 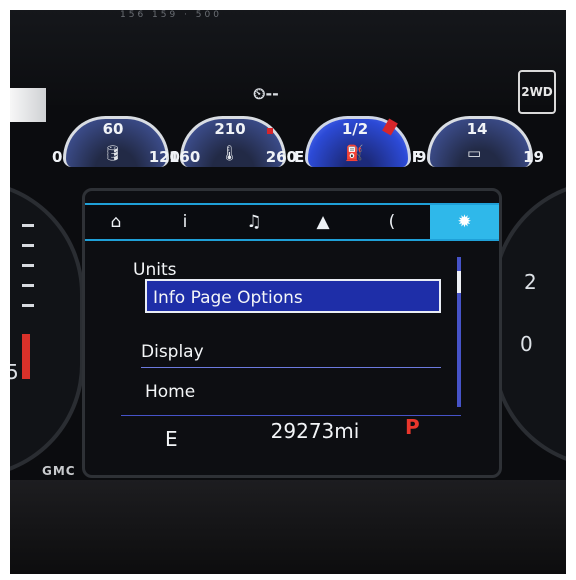 What do you see at coordinates (533, 157) in the screenshot?
I see `gauge-high-label: 19` at bounding box center [533, 157].